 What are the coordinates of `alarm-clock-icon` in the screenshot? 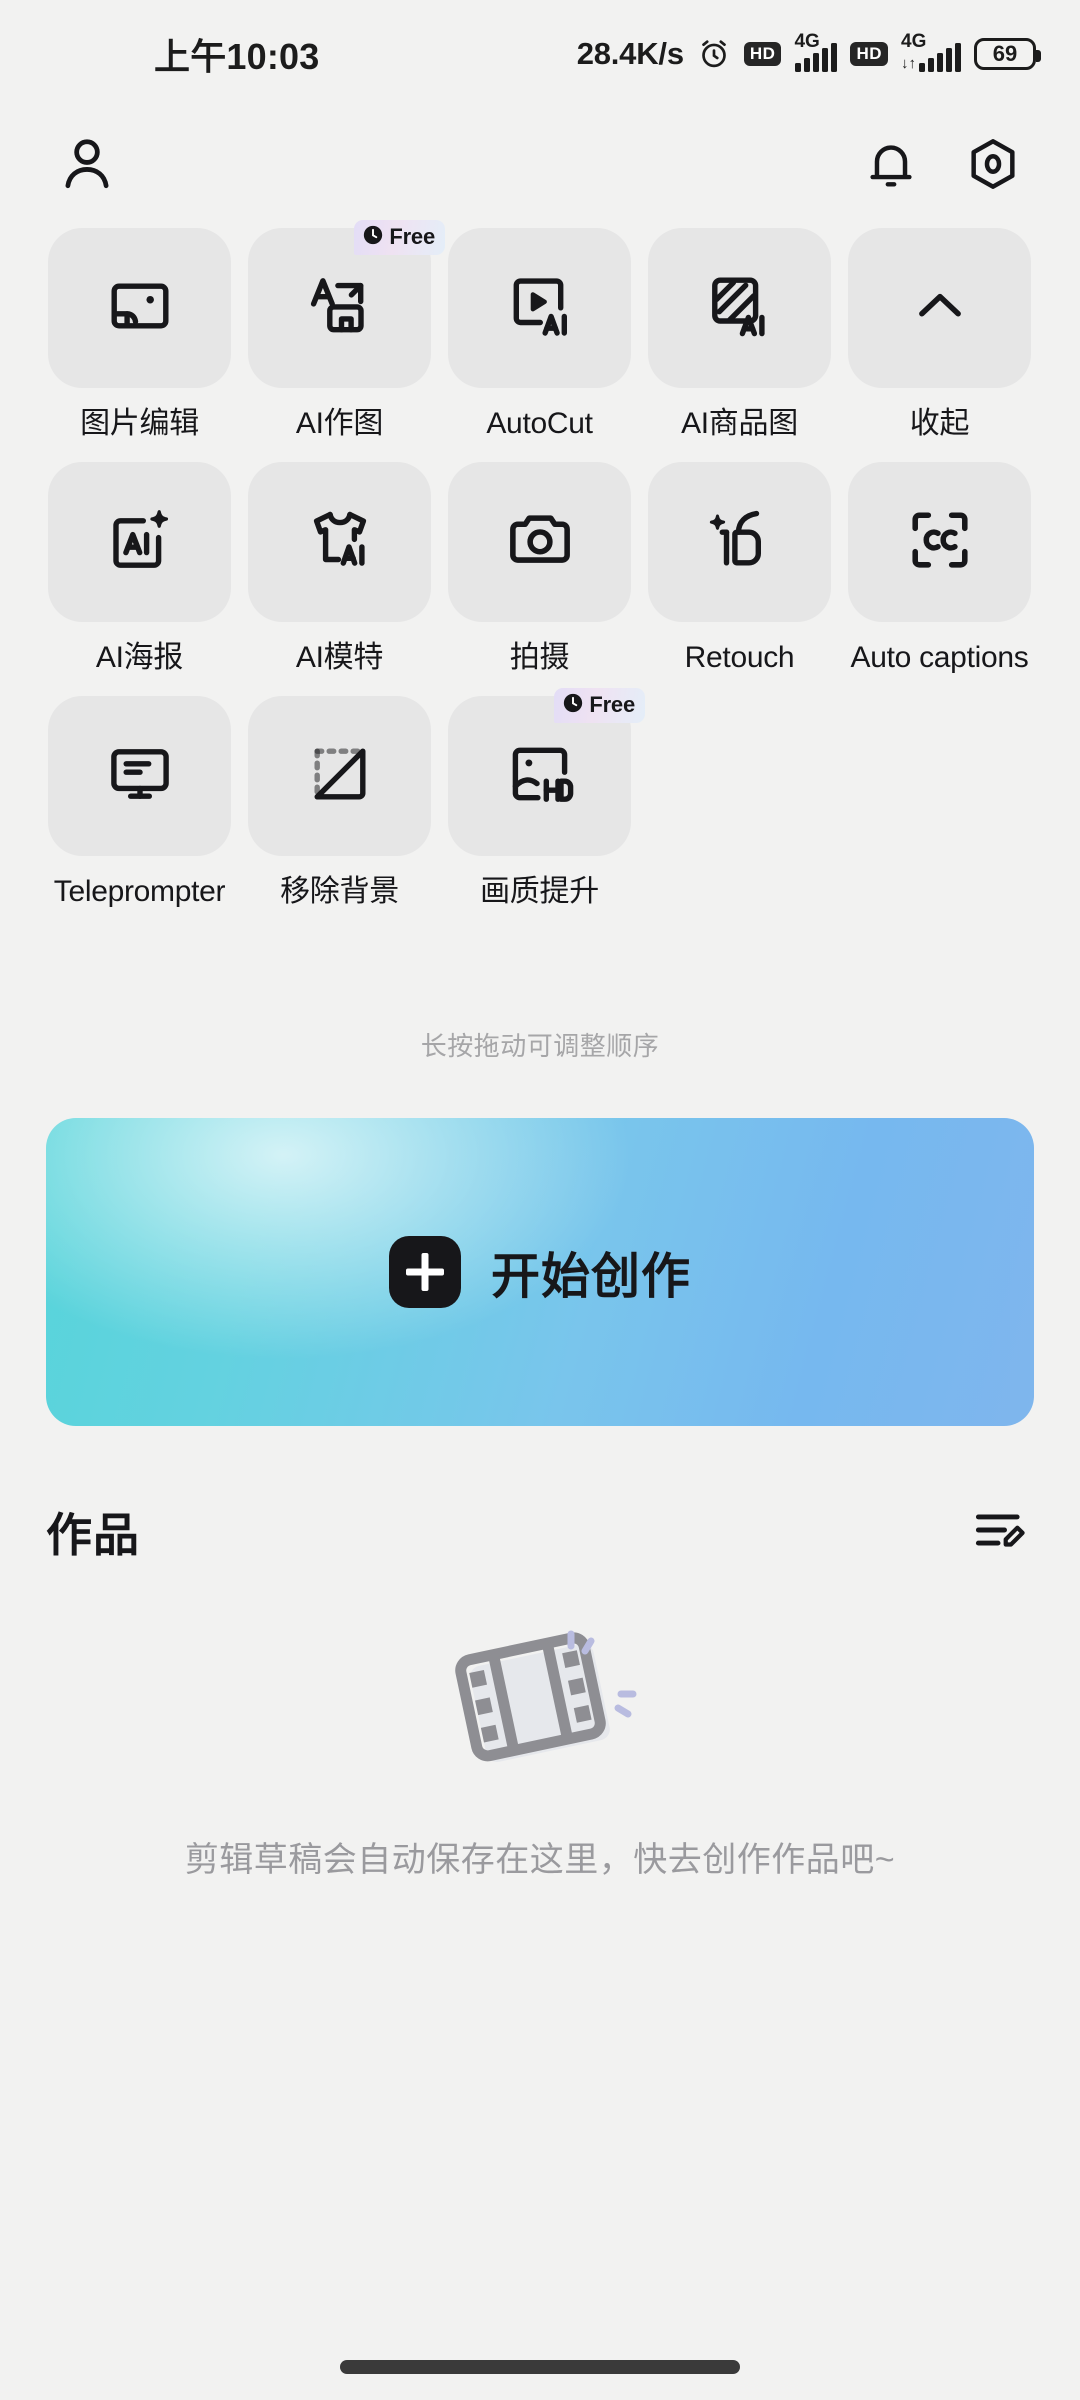 It's located at (714, 54).